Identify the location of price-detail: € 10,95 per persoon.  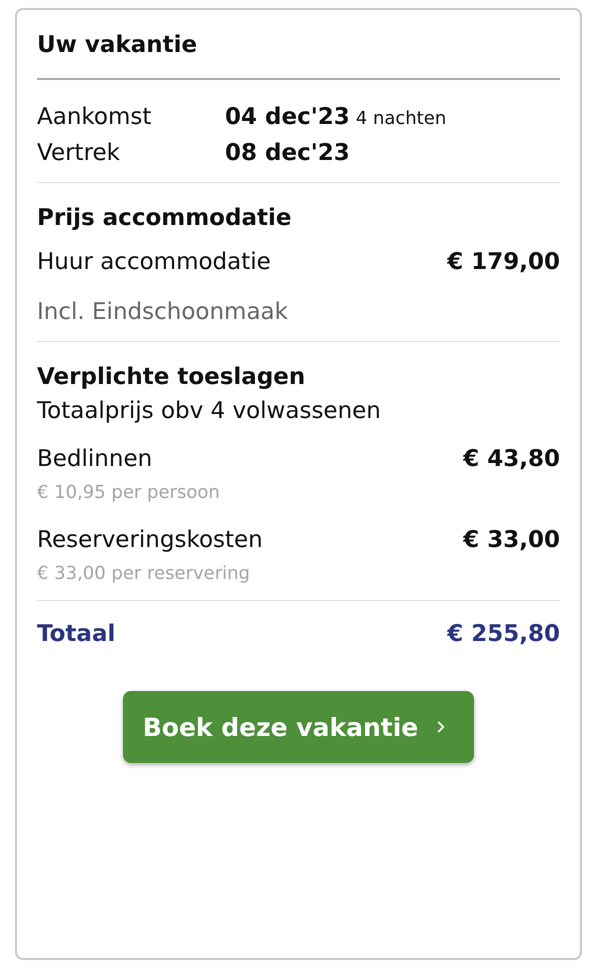
(128, 492).